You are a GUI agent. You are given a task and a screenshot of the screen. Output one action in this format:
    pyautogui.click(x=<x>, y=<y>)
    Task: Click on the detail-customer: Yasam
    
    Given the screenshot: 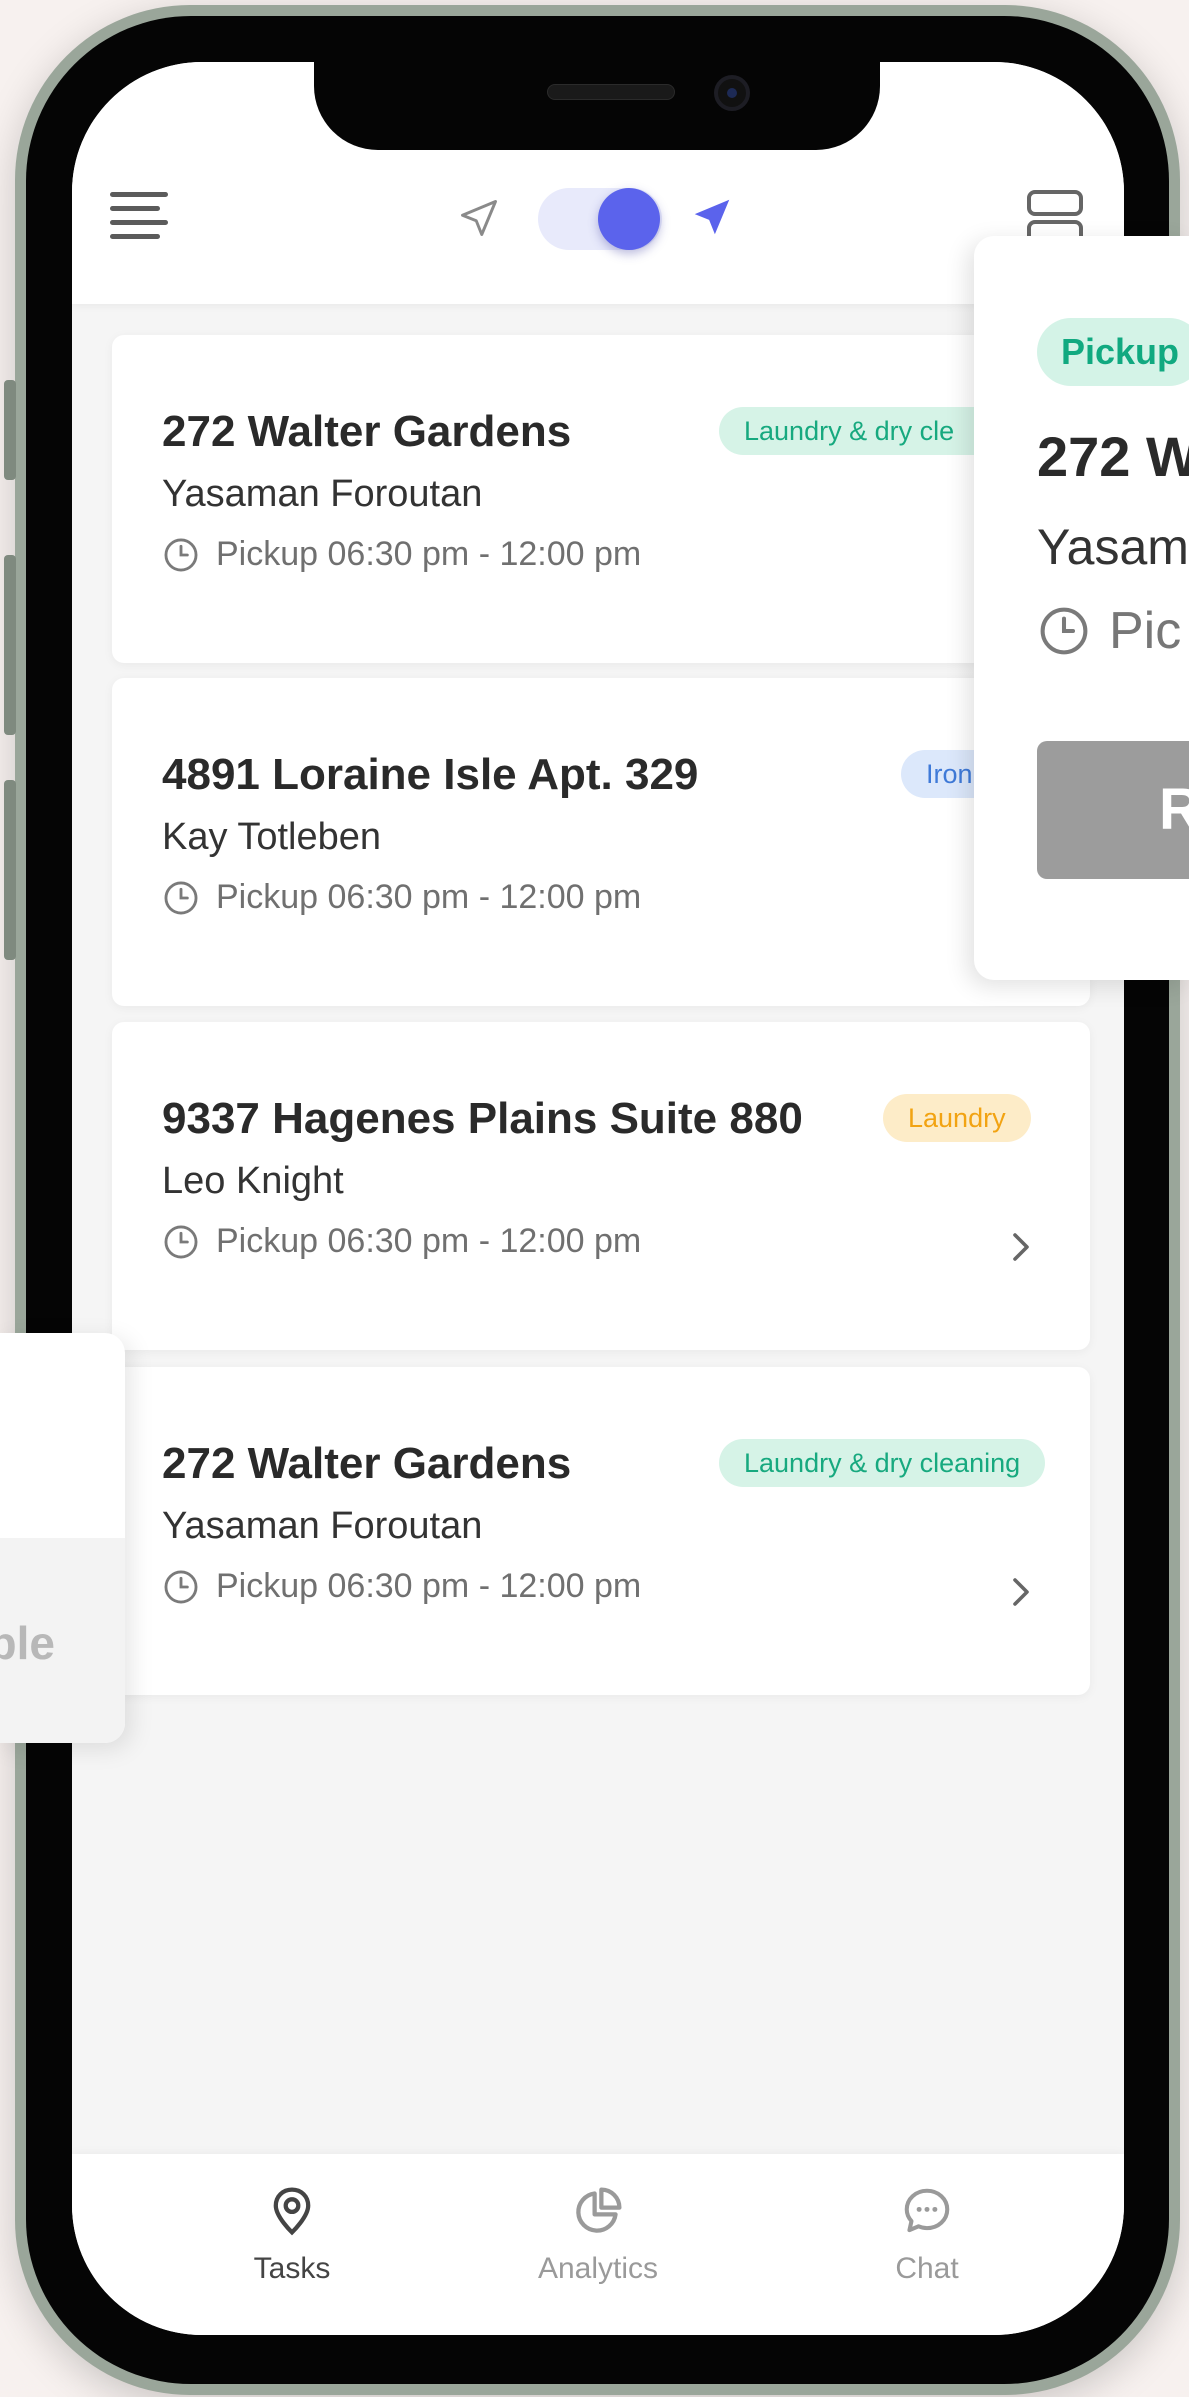 What is the action you would take?
    pyautogui.click(x=1113, y=547)
    